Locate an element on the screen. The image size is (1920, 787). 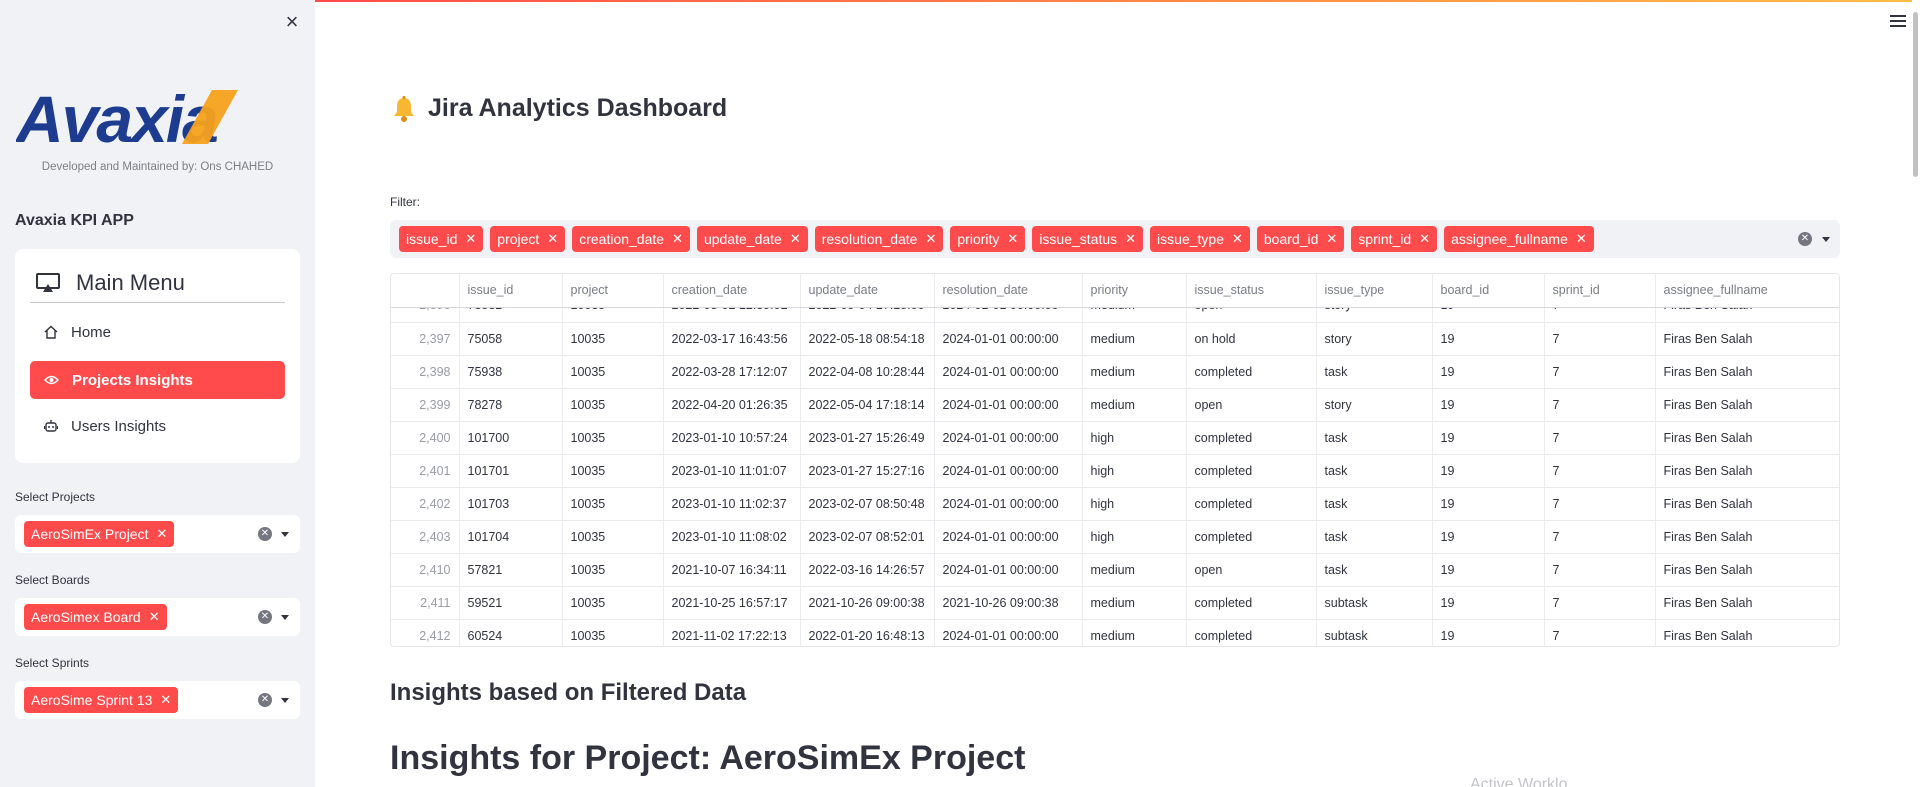
table-cell: 101701 is located at coordinates (511, 471).